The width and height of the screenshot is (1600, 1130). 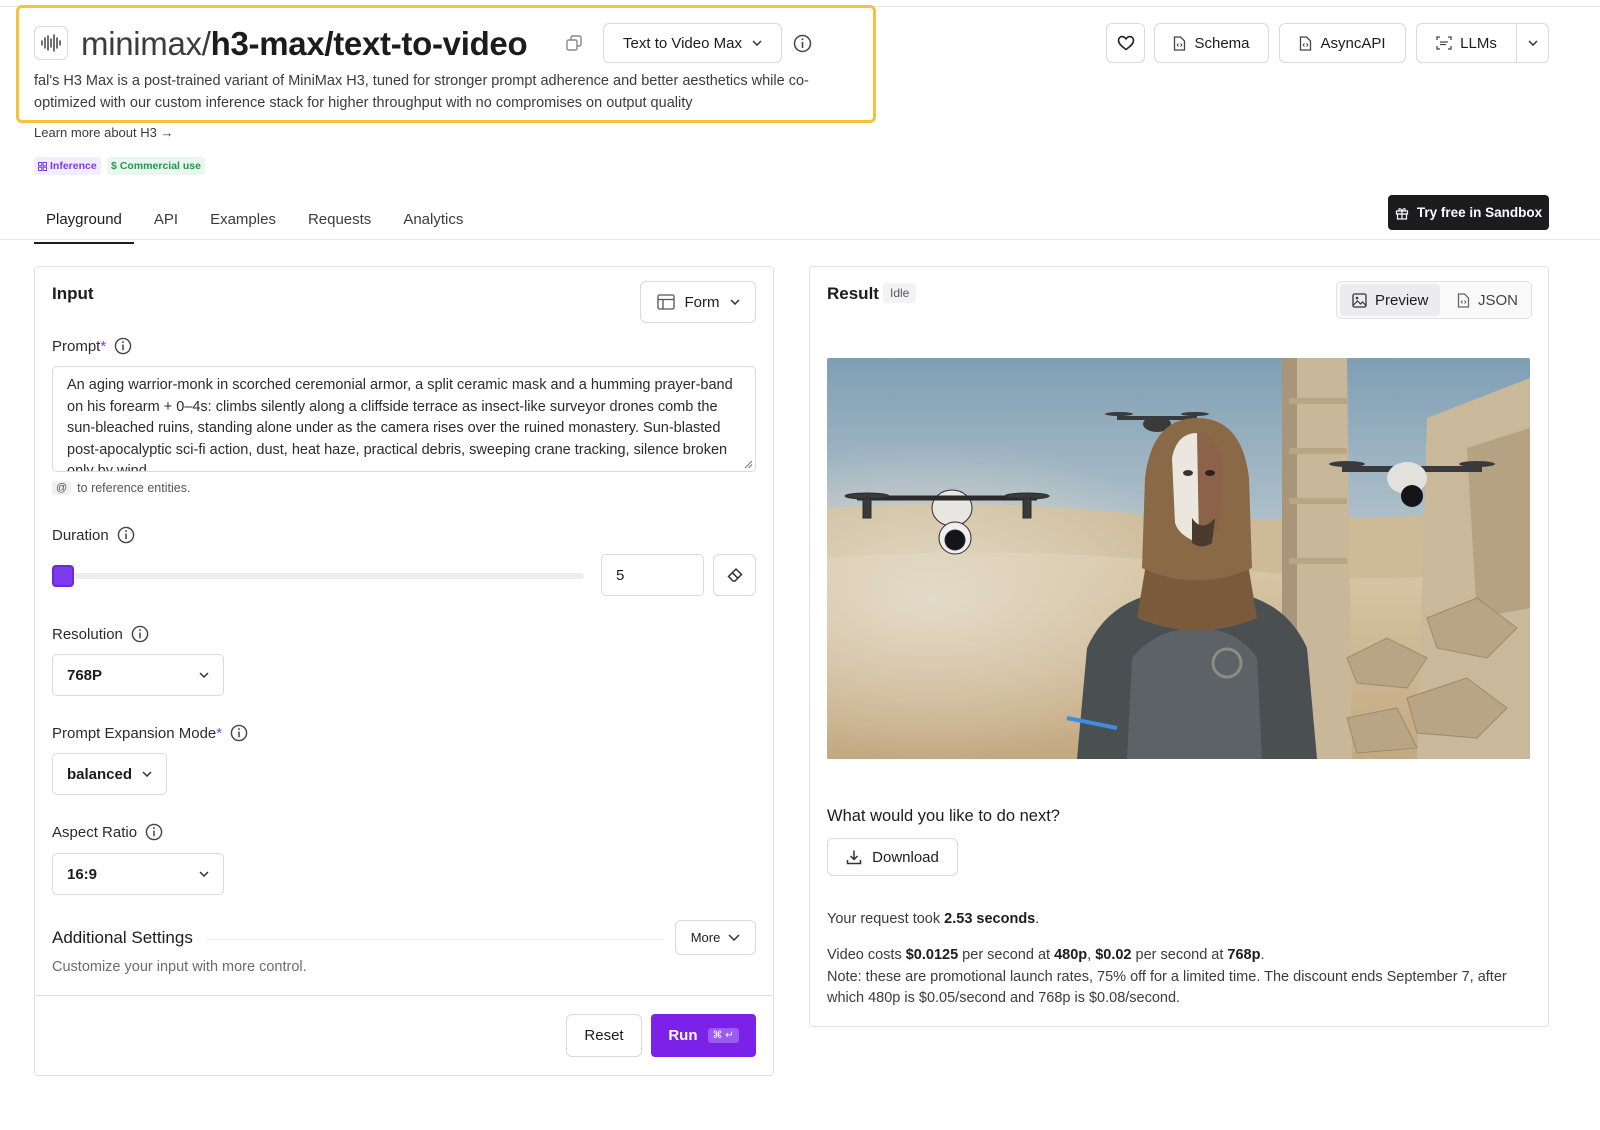 I want to click on preview-label: Preview, so click(x=1402, y=300).